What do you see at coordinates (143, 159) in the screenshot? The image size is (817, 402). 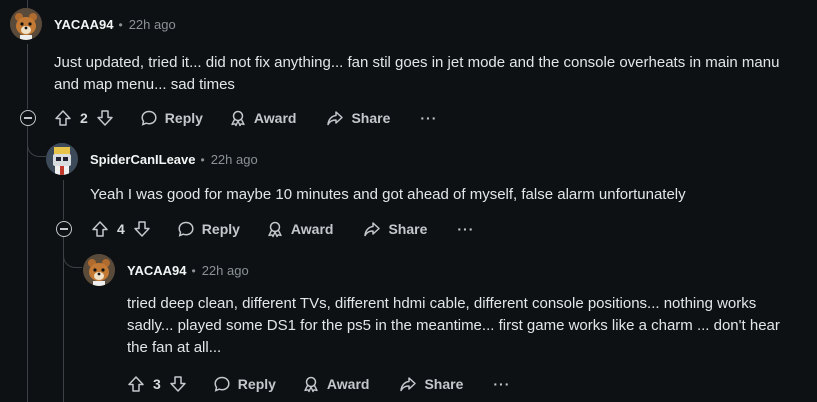 I see `author-name: SpiderCanILeave` at bounding box center [143, 159].